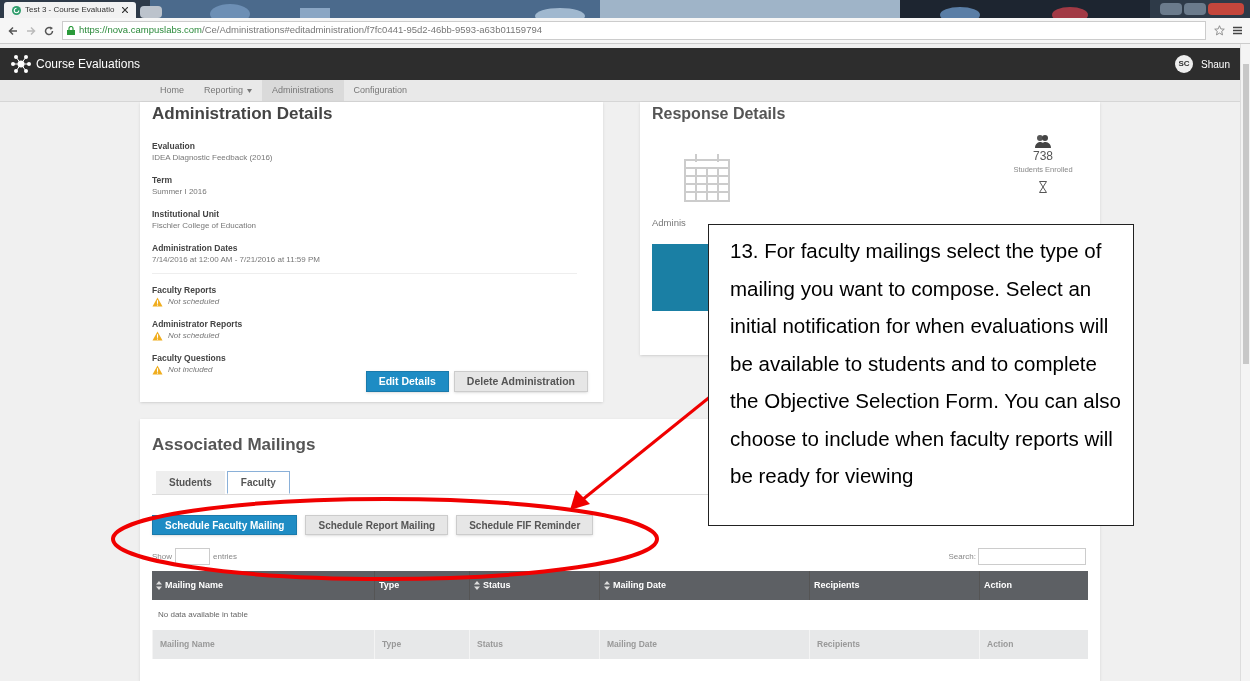 Image resolution: width=1250 pixels, height=681 pixels. Describe the element at coordinates (1195, 9) in the screenshot. I see `maximize-button` at that location.